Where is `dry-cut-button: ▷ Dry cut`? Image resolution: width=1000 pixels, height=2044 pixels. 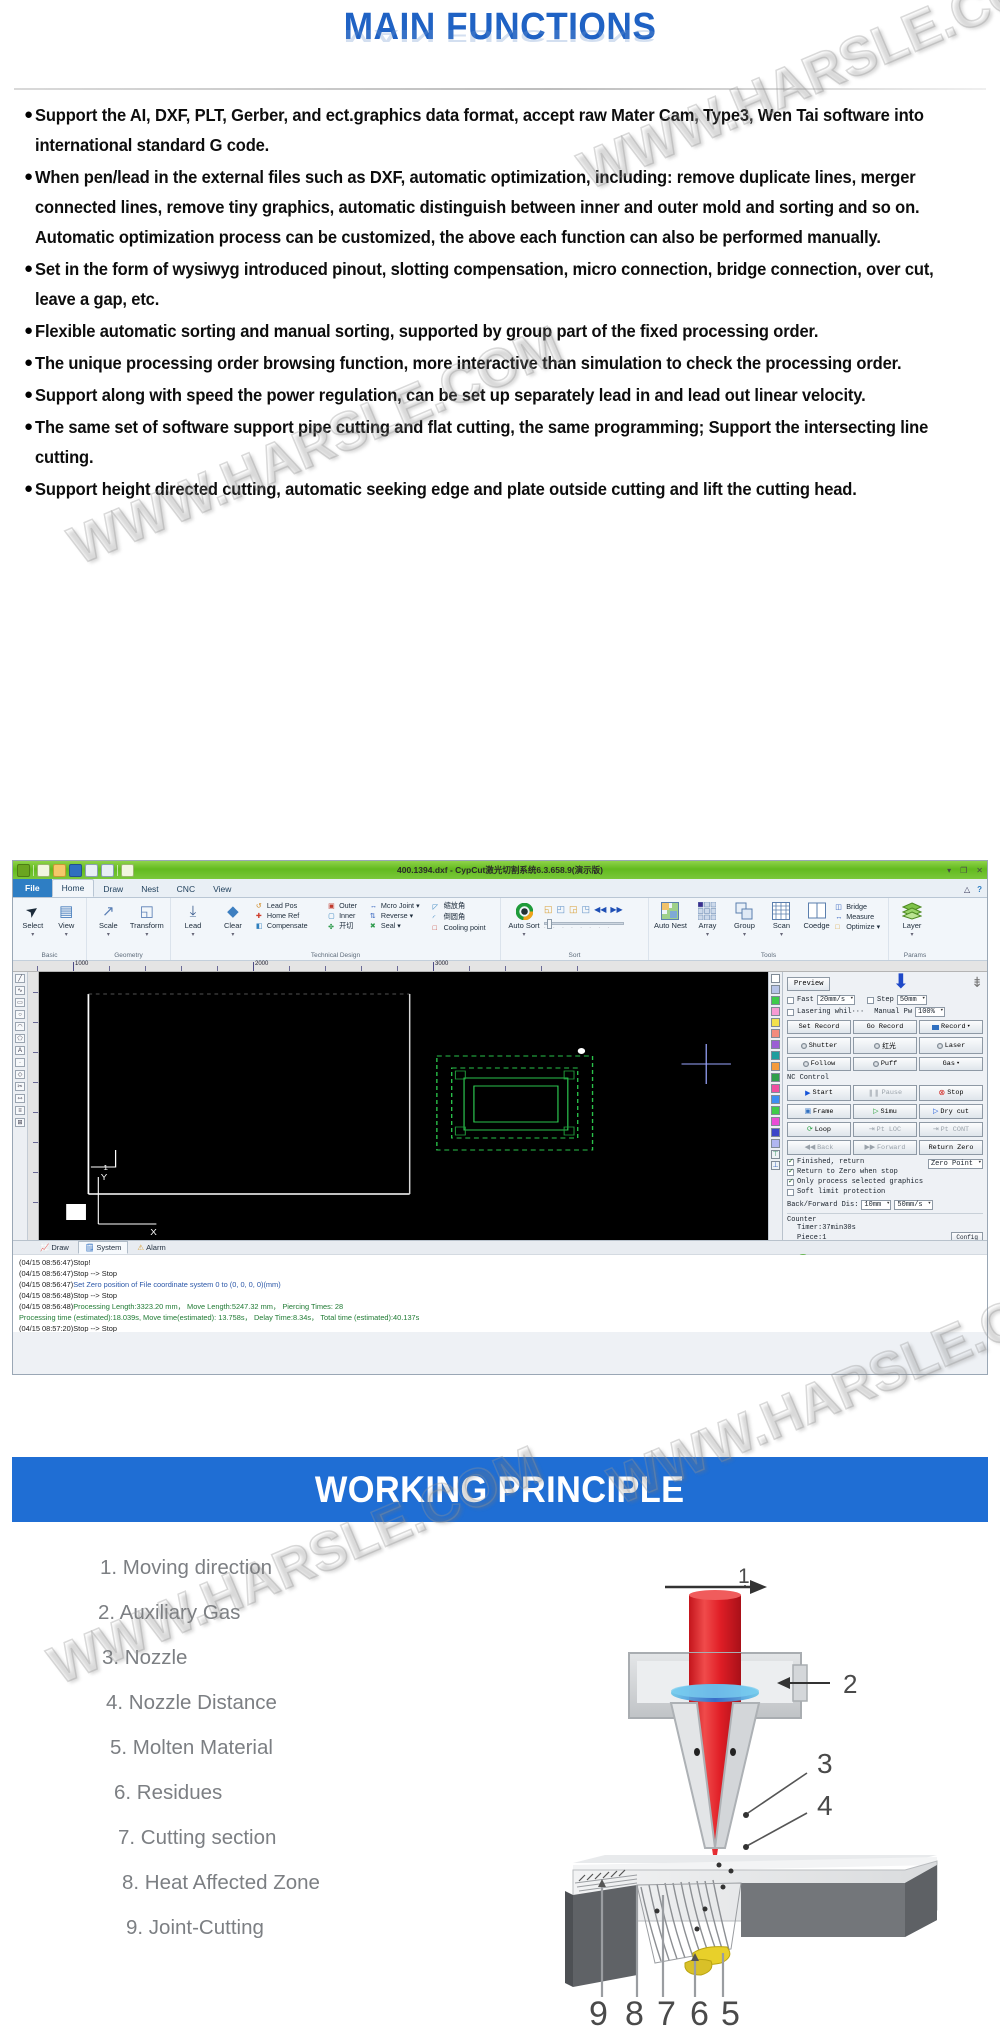
dry-cut-button: ▷ Dry cut is located at coordinates (951, 1111).